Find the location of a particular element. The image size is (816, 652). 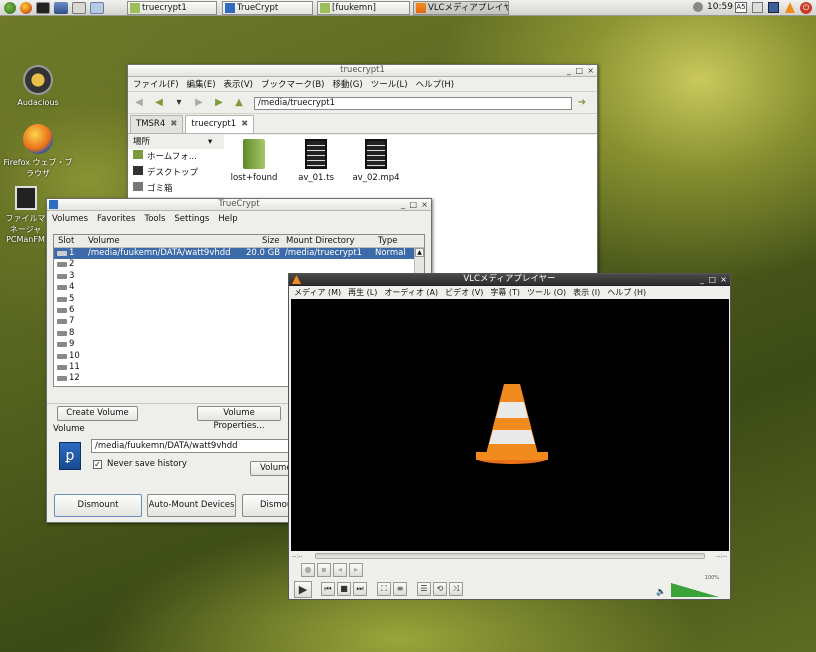

network-icon is located at coordinates (698, 7).